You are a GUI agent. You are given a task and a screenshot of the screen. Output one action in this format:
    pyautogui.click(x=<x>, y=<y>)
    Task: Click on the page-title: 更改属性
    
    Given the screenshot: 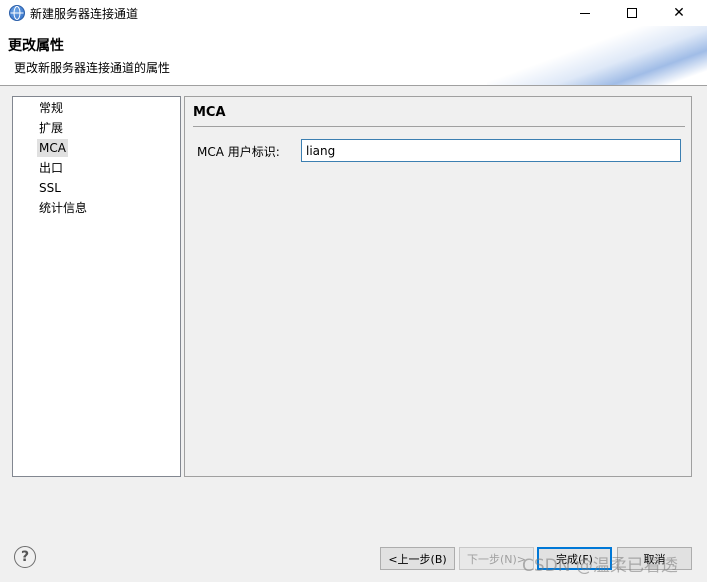 What is the action you would take?
    pyautogui.click(x=36, y=46)
    